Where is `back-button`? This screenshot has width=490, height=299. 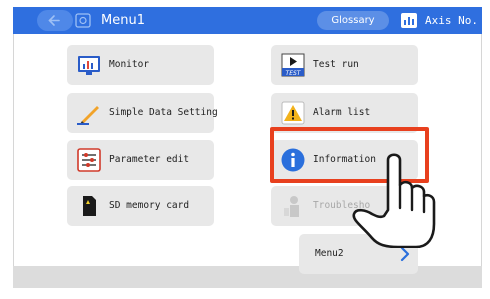 back-button is located at coordinates (55, 20).